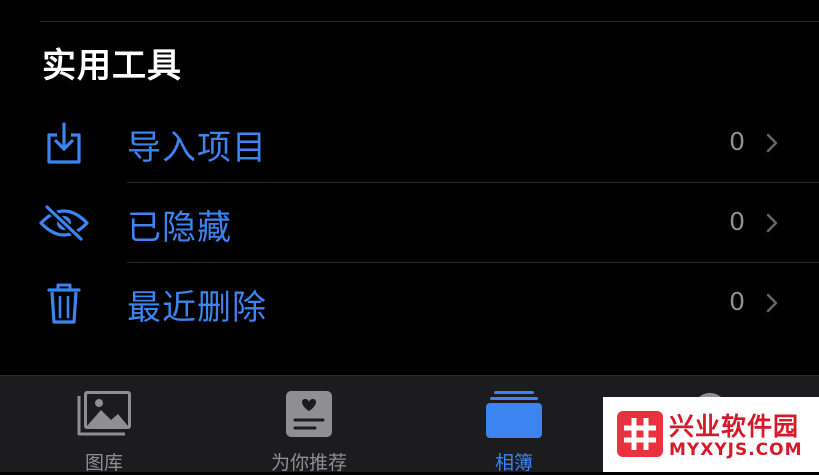 The image size is (819, 475). I want to click on hash-logo-icon, so click(640, 434).